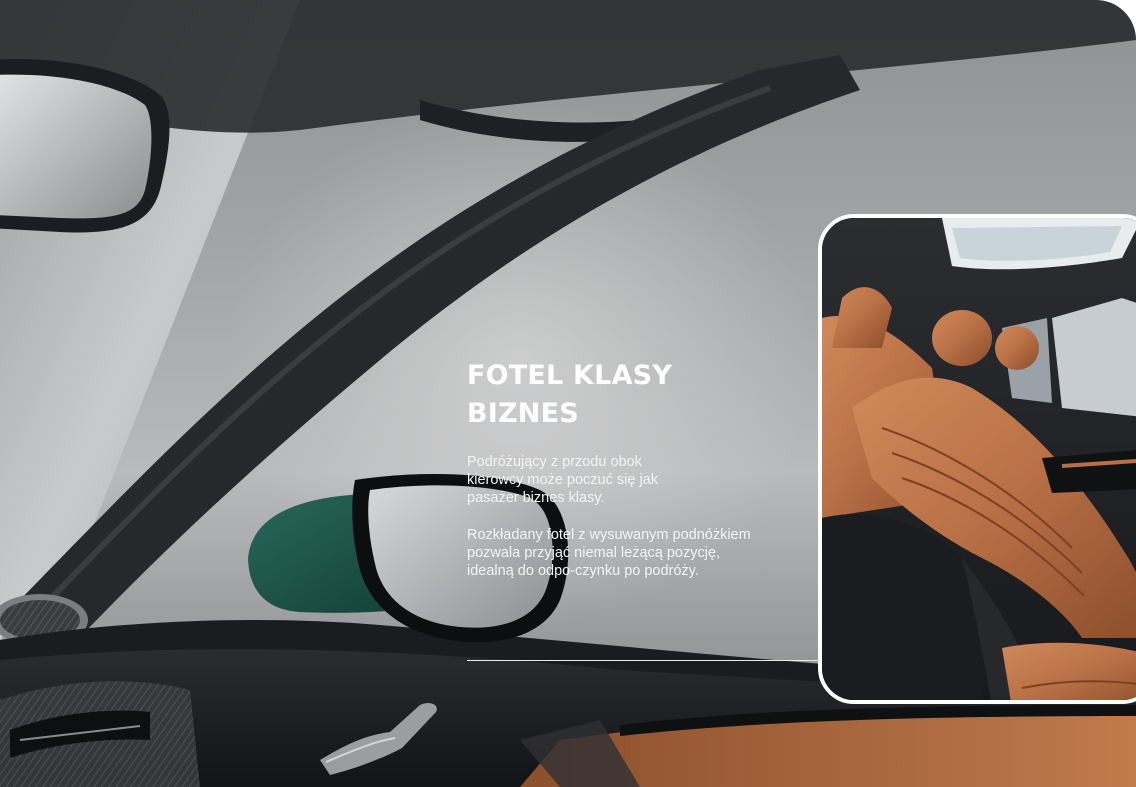 This screenshot has height=787, width=1136. What do you see at coordinates (570, 394) in the screenshot?
I see `feature-title: FOTEL KLASY BIZNES` at bounding box center [570, 394].